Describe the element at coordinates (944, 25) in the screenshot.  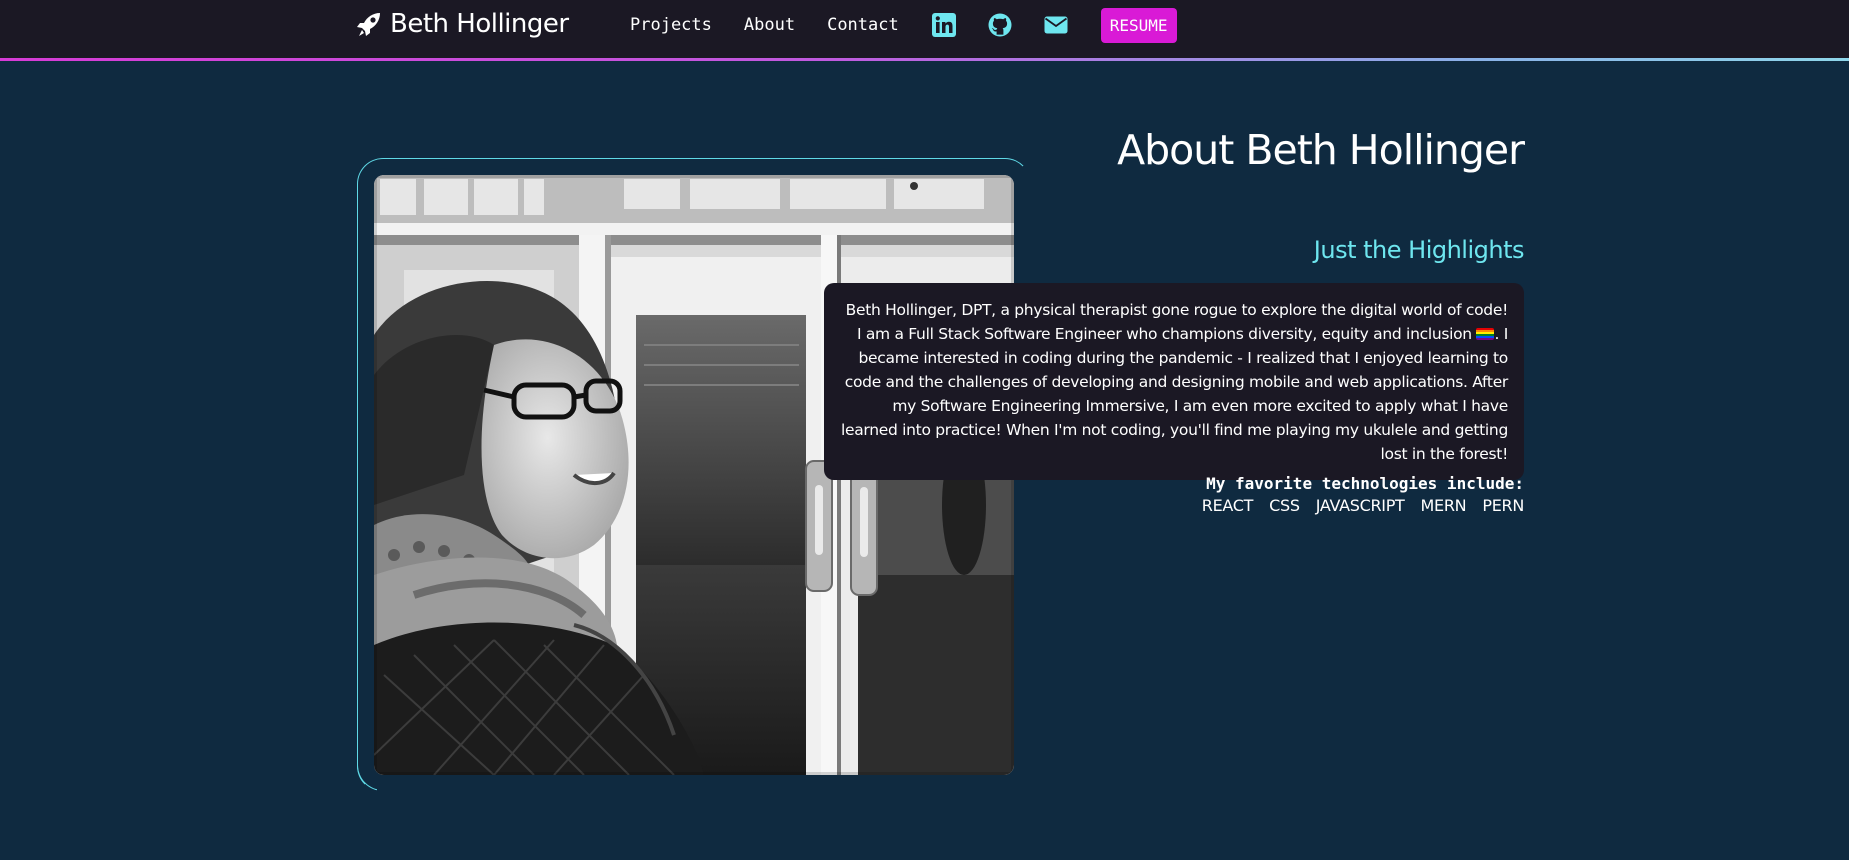
I see `linkedin-icon` at that location.